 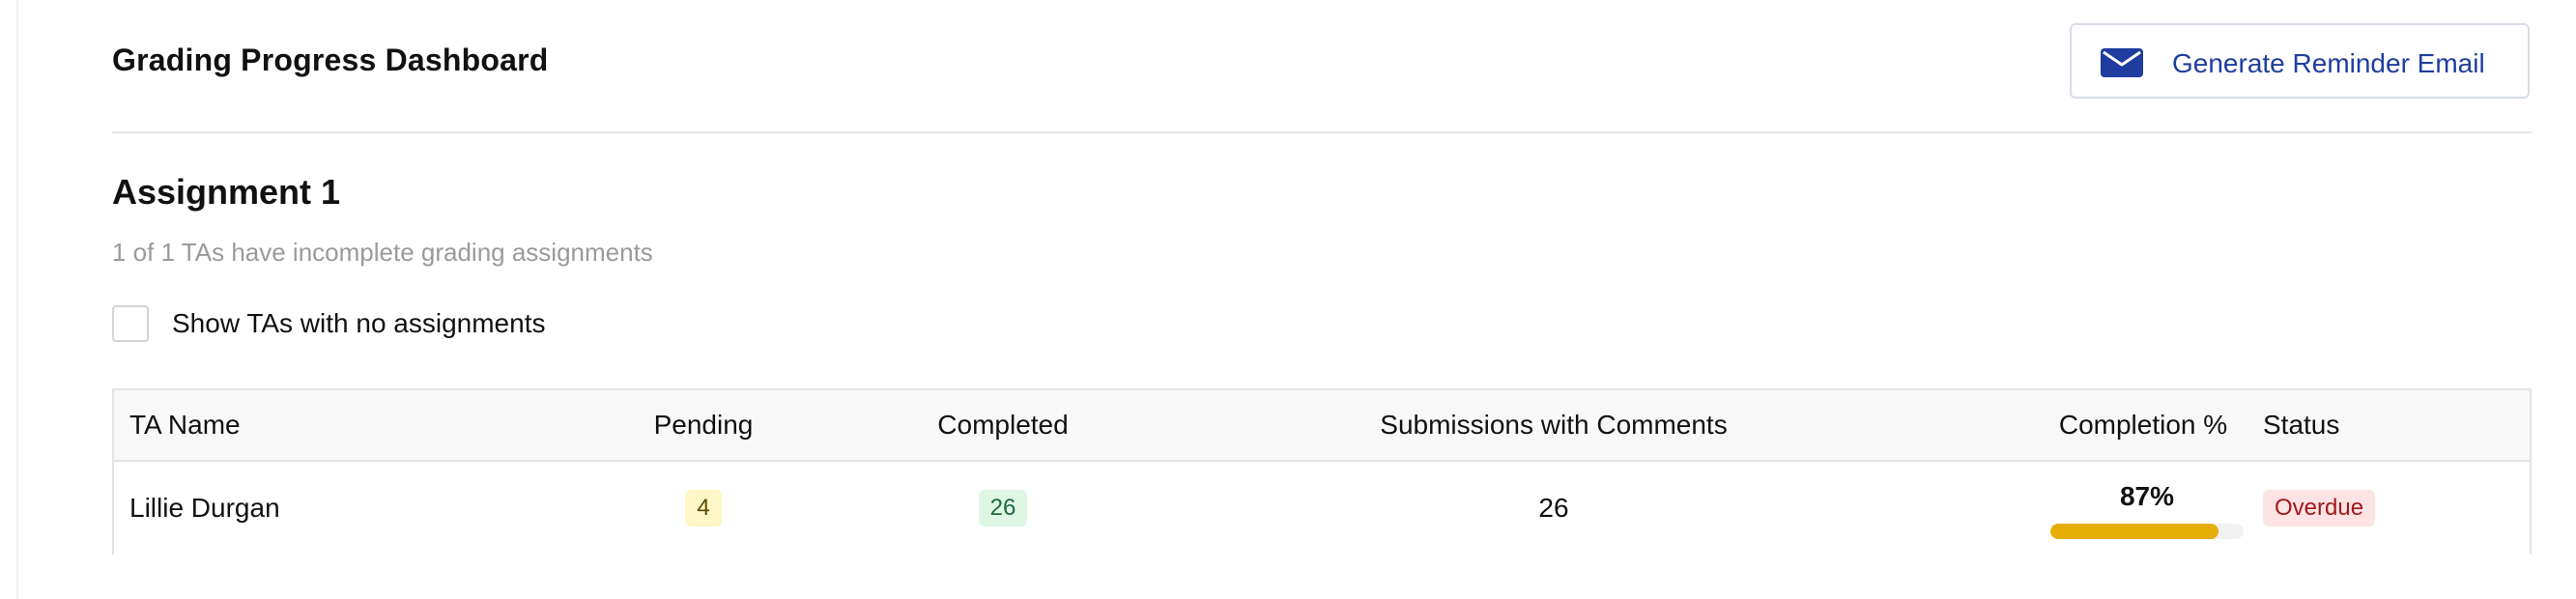 I want to click on status-badge: Overdue, so click(x=2319, y=509).